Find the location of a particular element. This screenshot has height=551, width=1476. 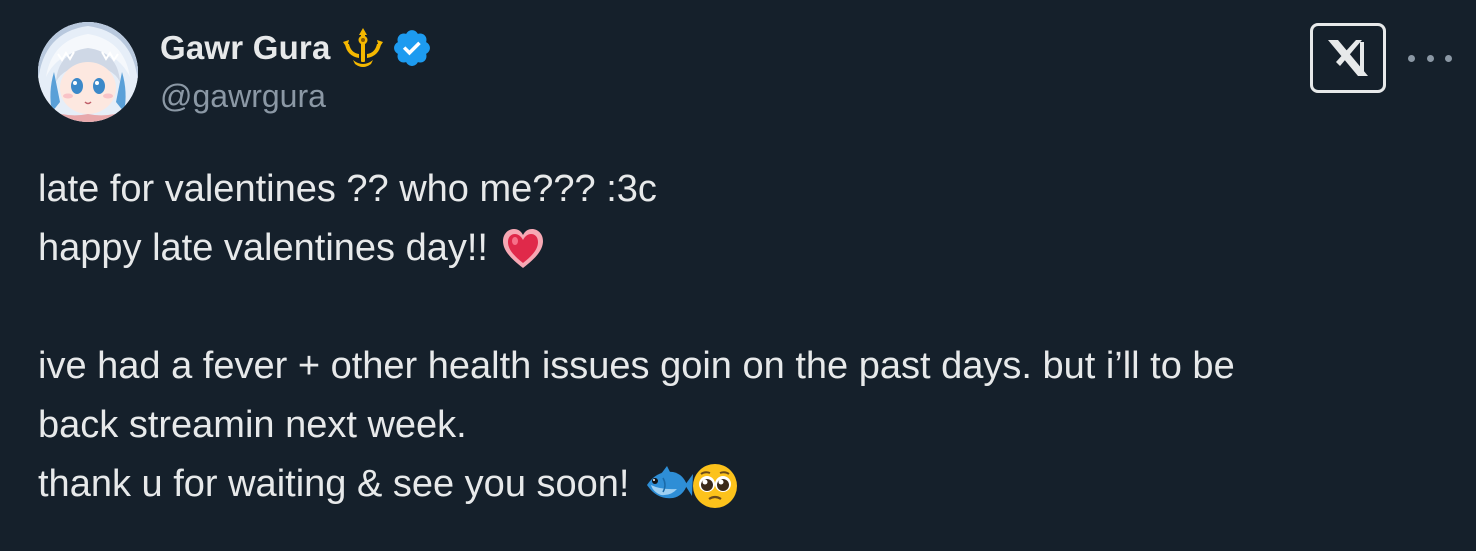

tweet-line-text: back streamin next week. is located at coordinates (252, 425).